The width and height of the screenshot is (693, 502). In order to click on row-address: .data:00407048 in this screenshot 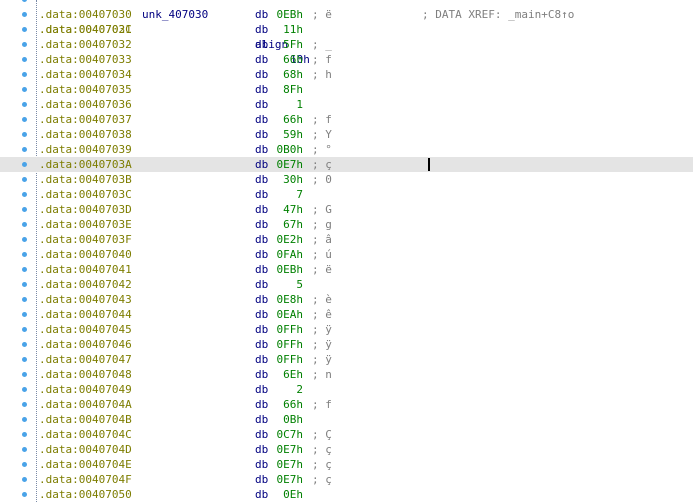, I will do `click(85, 374)`.